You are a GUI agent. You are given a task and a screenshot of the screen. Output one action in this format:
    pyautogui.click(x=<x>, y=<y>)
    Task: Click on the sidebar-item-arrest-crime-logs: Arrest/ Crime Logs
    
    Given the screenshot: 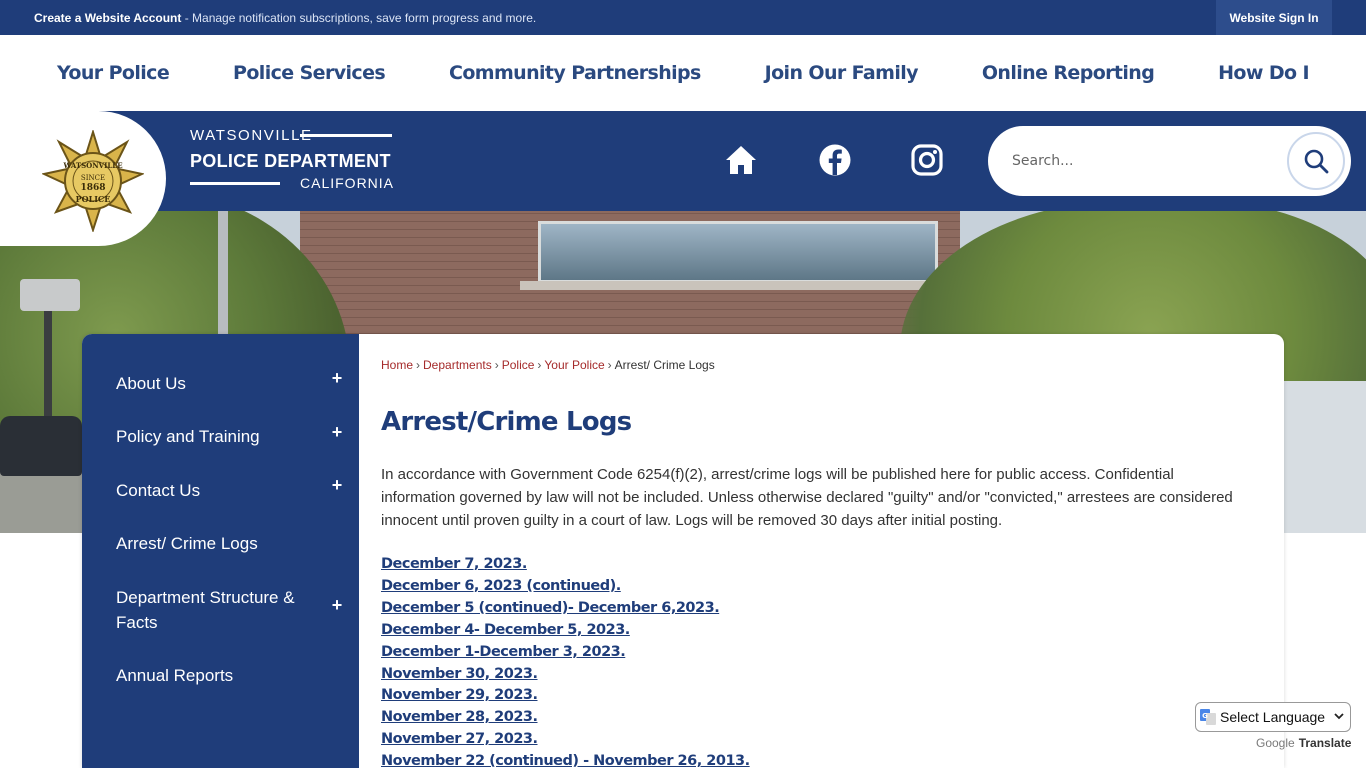 What is the action you would take?
    pyautogui.click(x=228, y=543)
    